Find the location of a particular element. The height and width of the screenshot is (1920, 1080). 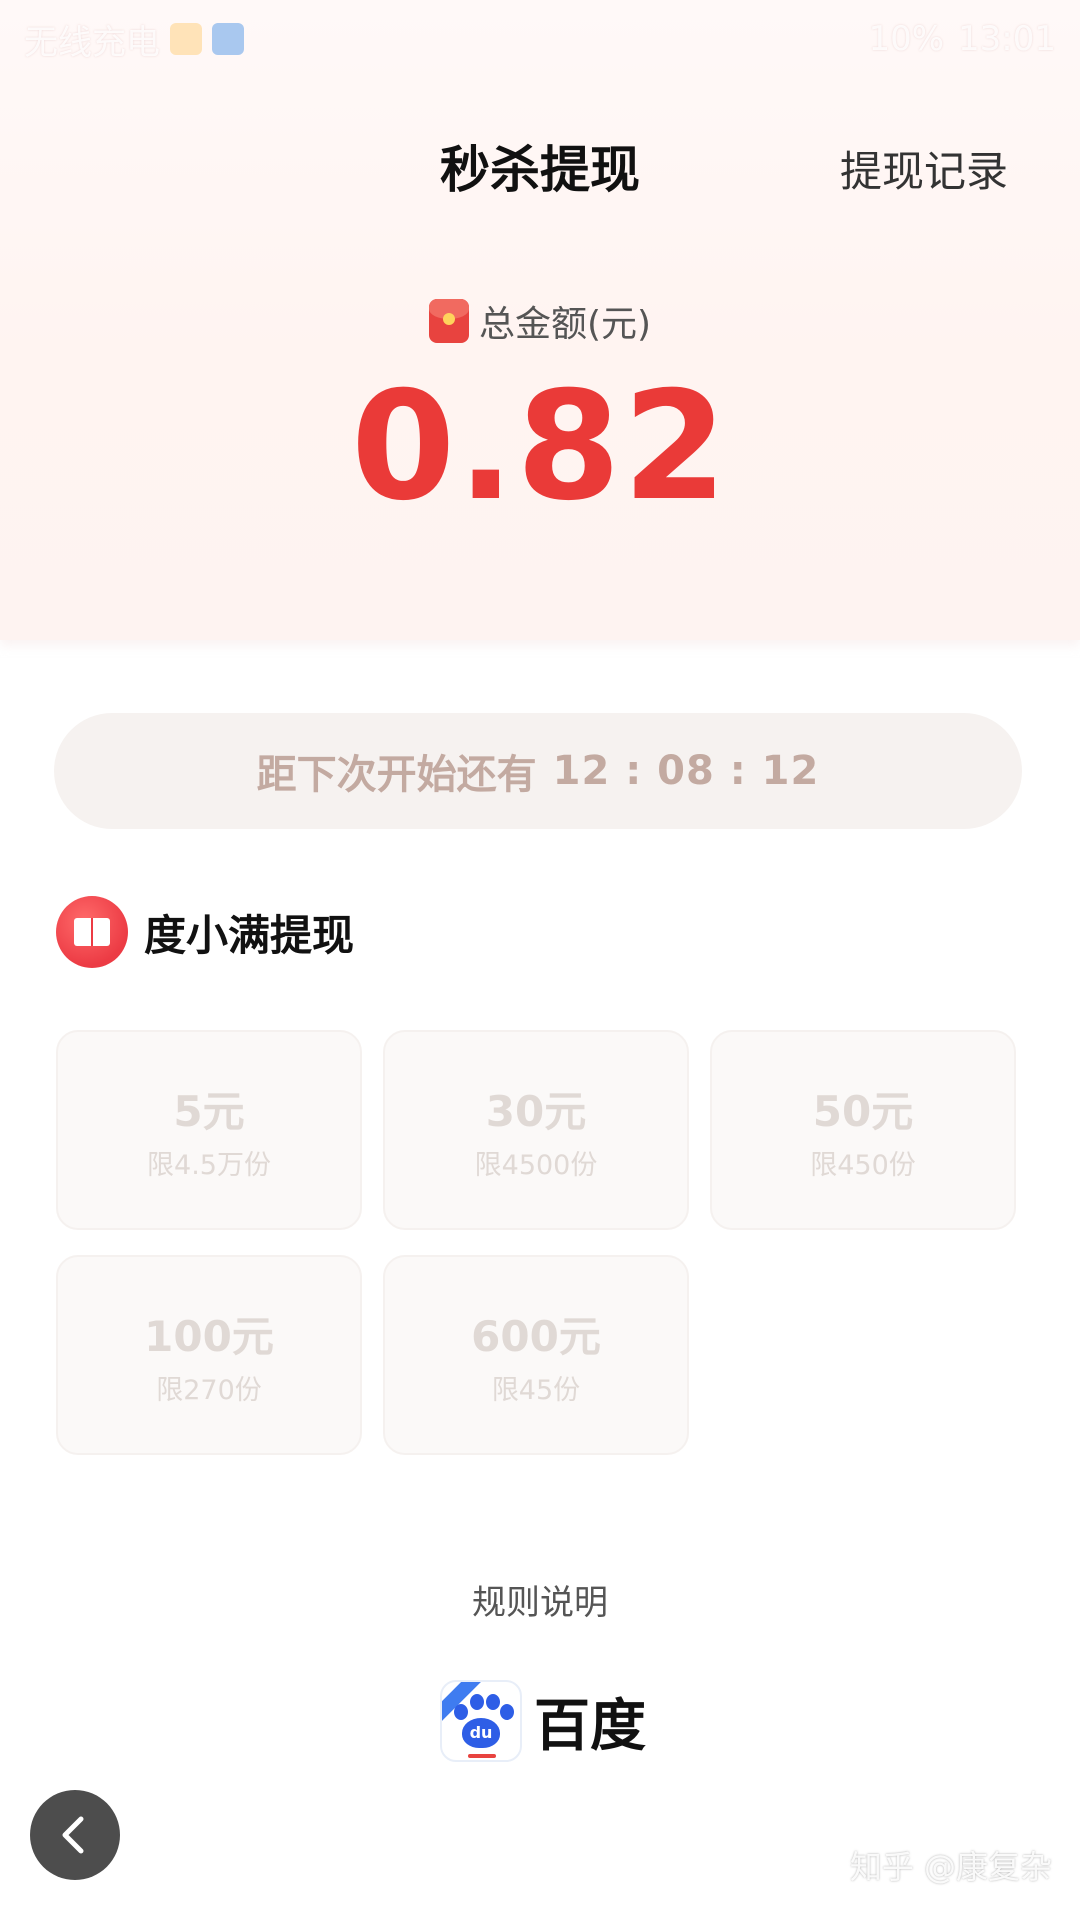

baidu-brand: du 百度 is located at coordinates (543, 1721).